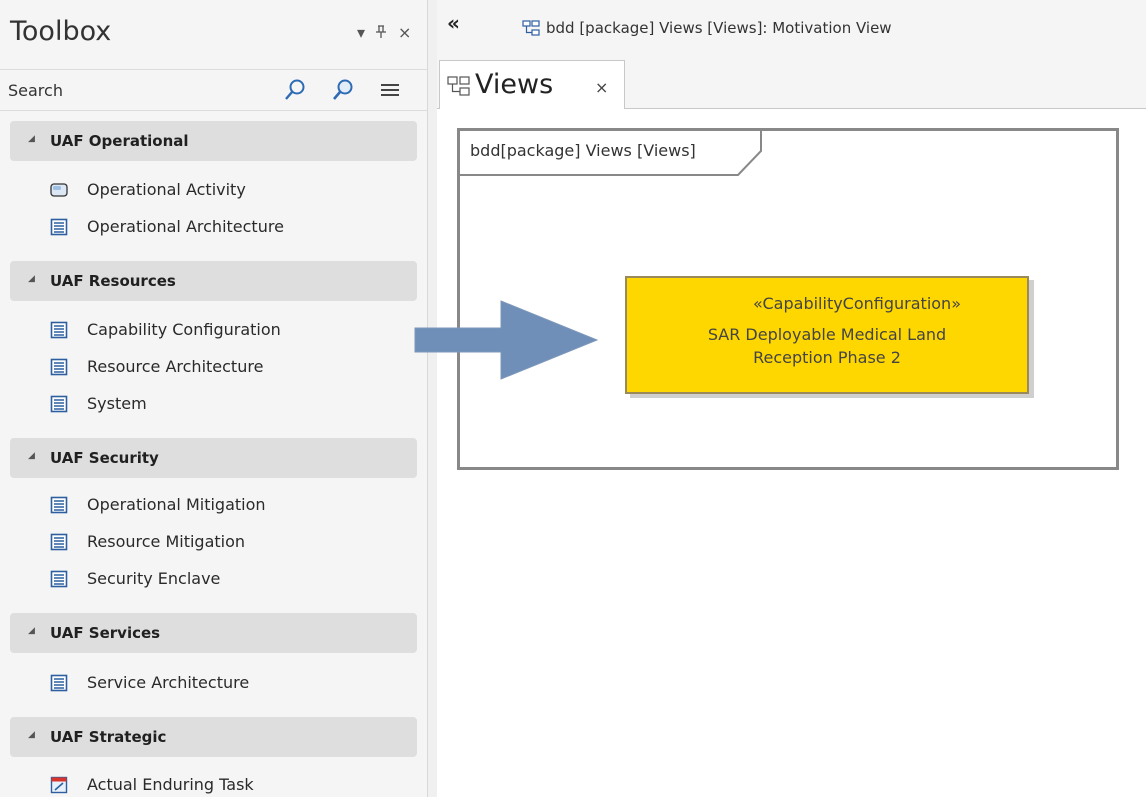  I want to click on item-label: Operational Mitigation, so click(176, 504).